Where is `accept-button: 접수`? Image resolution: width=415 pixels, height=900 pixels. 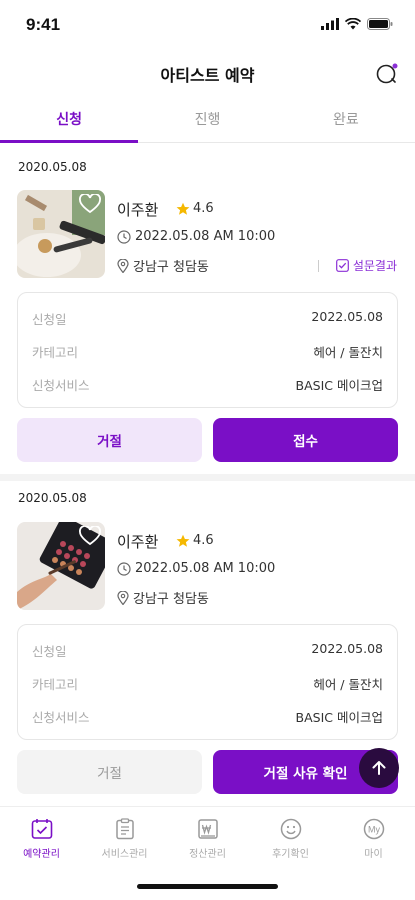
accept-button: 접수 is located at coordinates (305, 440).